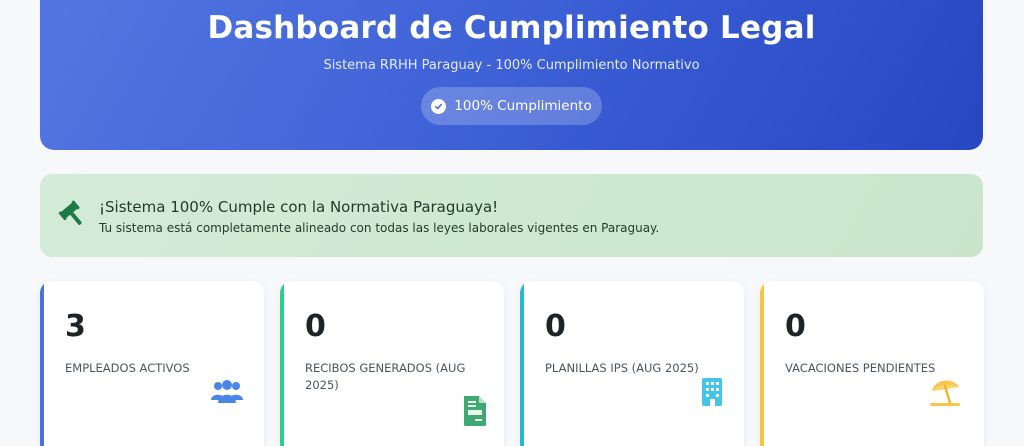  I want to click on stat-label: VACACIONES PENDIENTES, so click(860, 368).